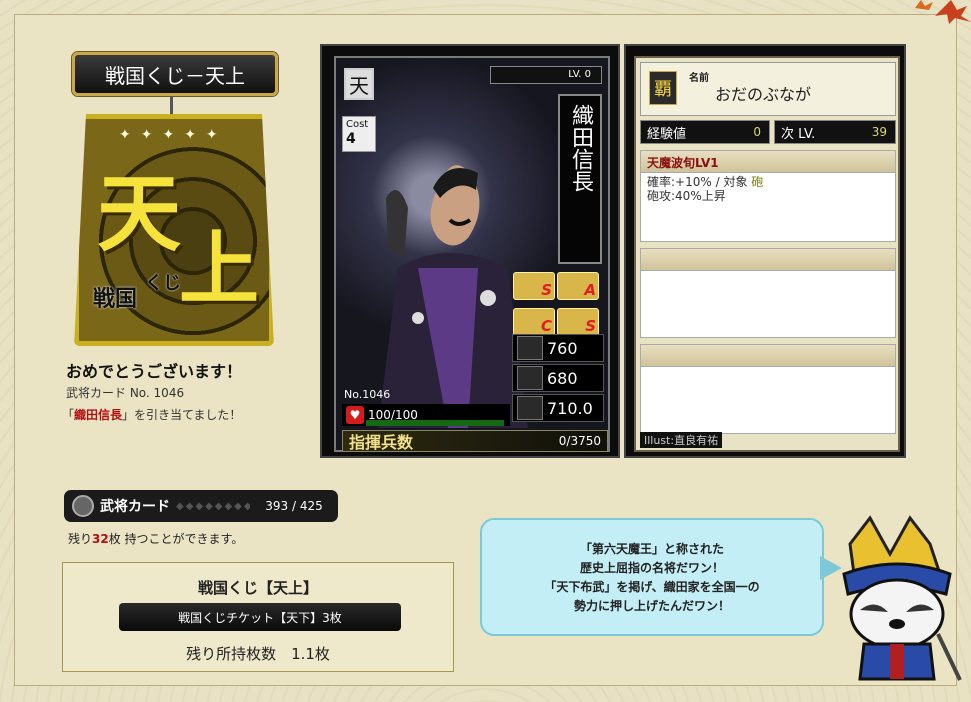  I want to click on command-troops-bar: 指揮兵数 0/3750, so click(475, 441).